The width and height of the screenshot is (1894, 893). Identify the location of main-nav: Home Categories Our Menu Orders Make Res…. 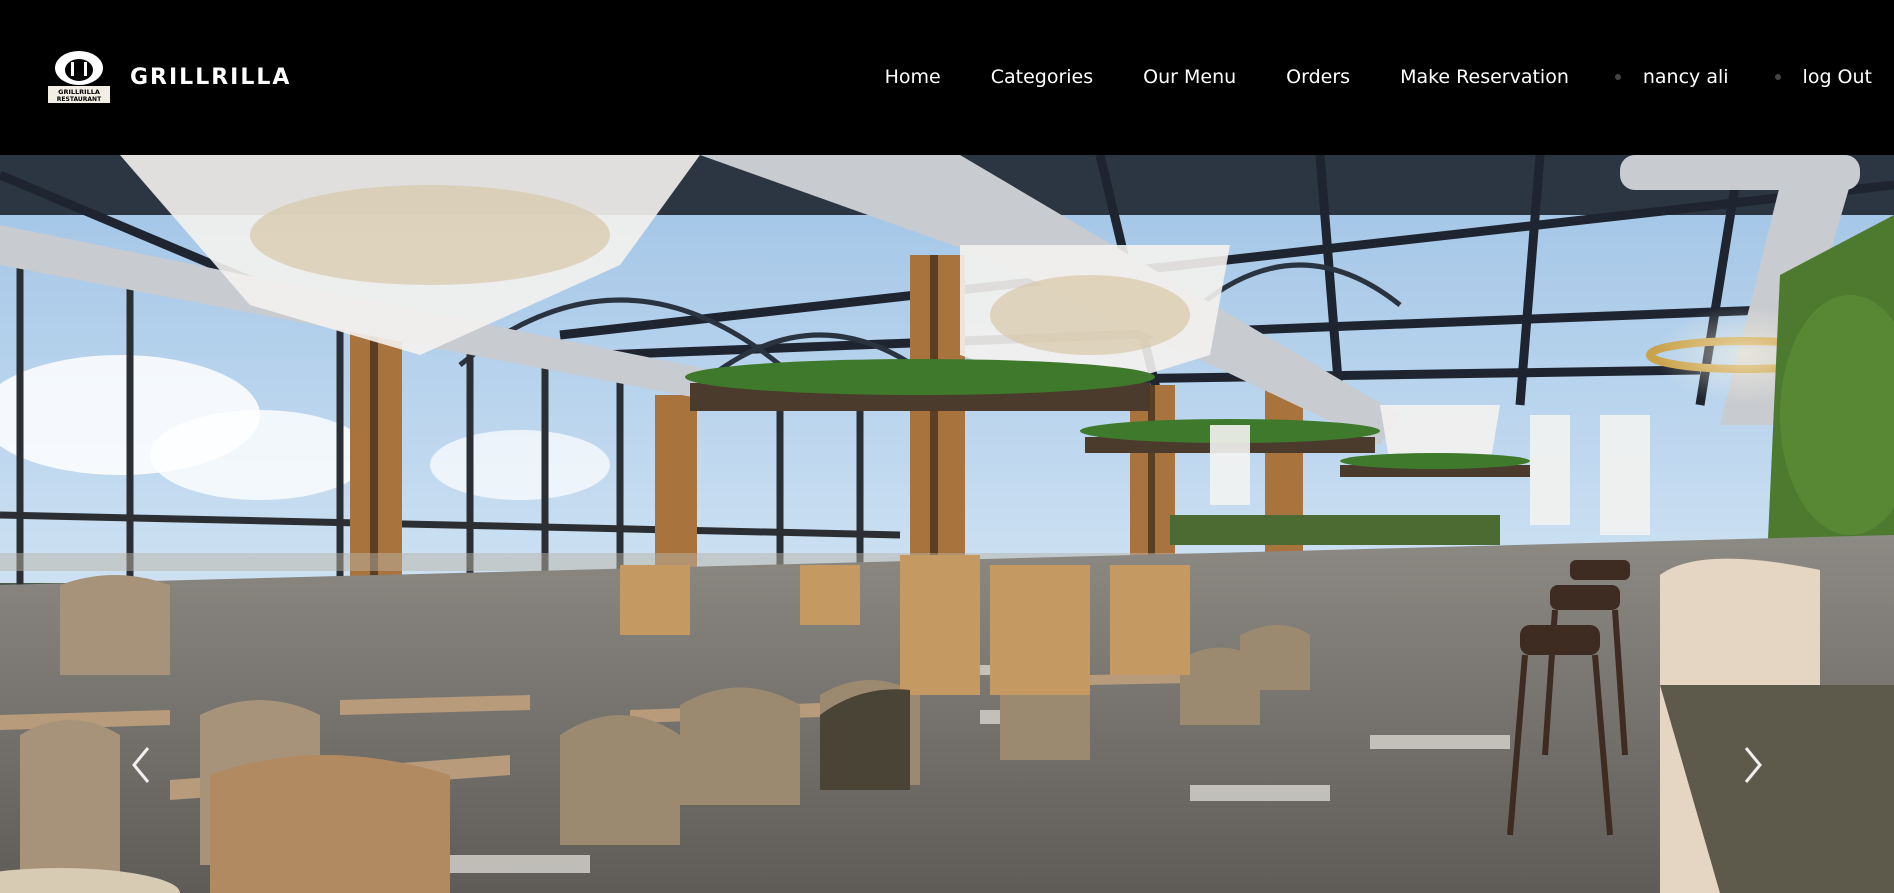
(1353, 77).